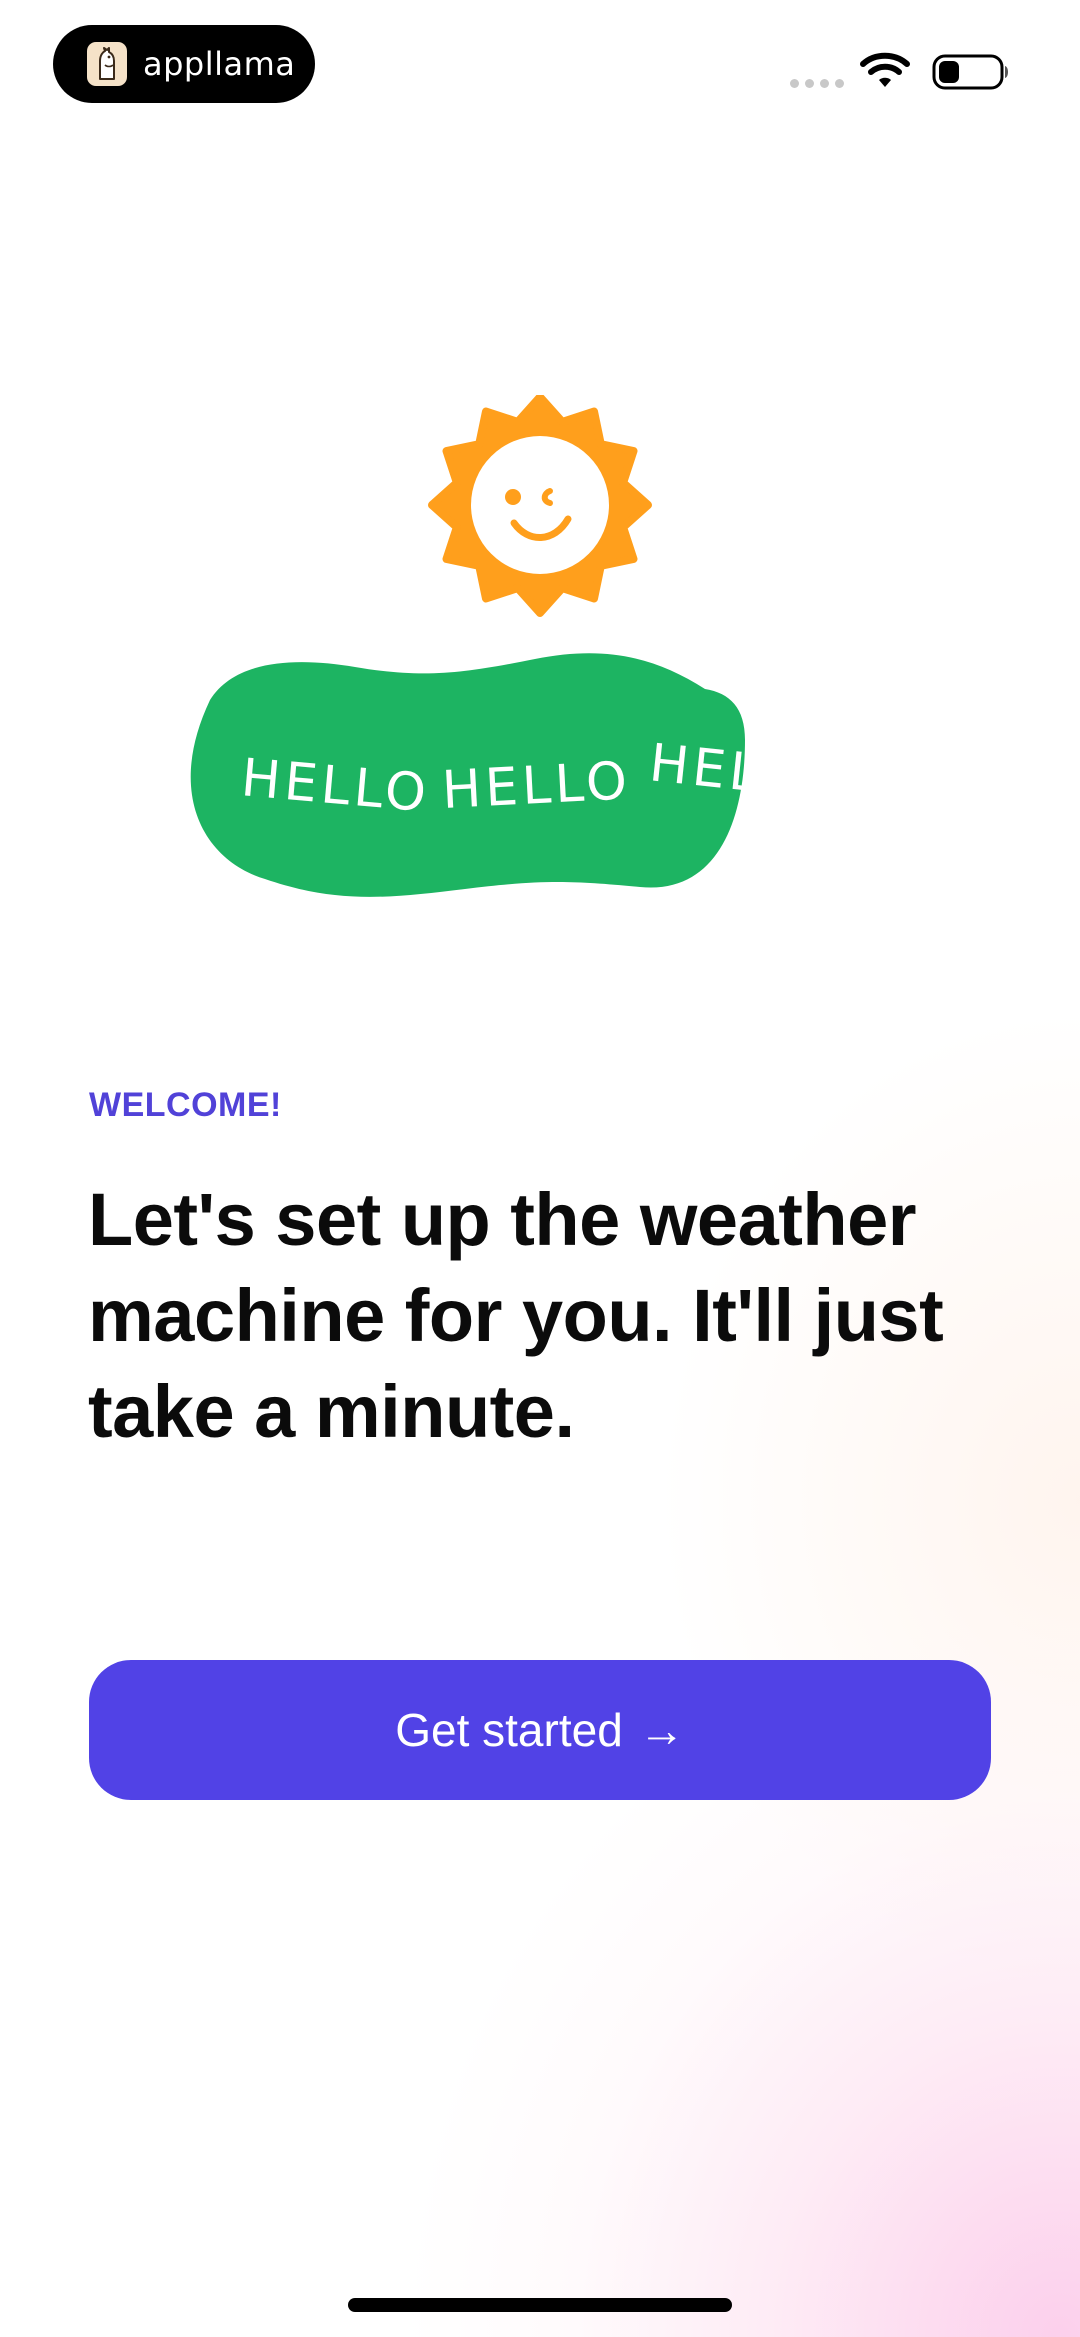 This screenshot has height=2337, width=1080. I want to click on signal-dots-icon, so click(817, 83).